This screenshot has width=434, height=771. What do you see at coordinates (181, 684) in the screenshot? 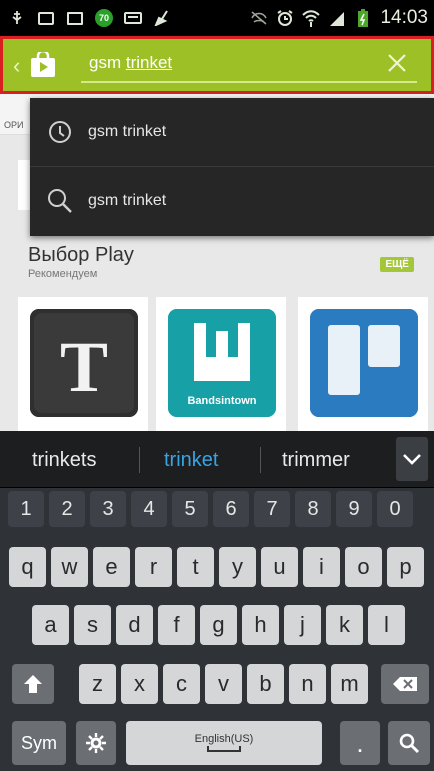
I see `key-c: c` at bounding box center [181, 684].